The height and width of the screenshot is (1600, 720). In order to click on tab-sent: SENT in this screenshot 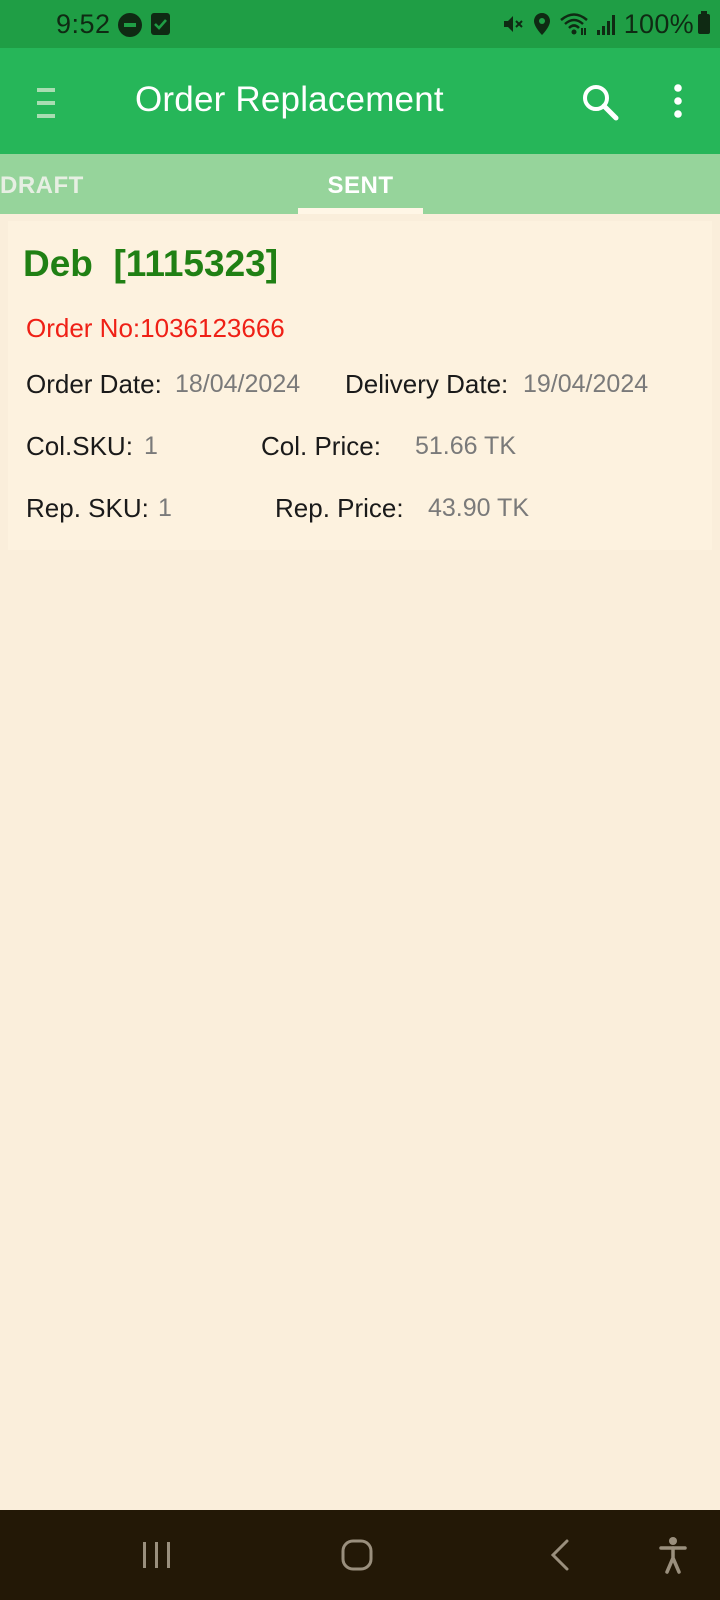, I will do `click(360, 186)`.